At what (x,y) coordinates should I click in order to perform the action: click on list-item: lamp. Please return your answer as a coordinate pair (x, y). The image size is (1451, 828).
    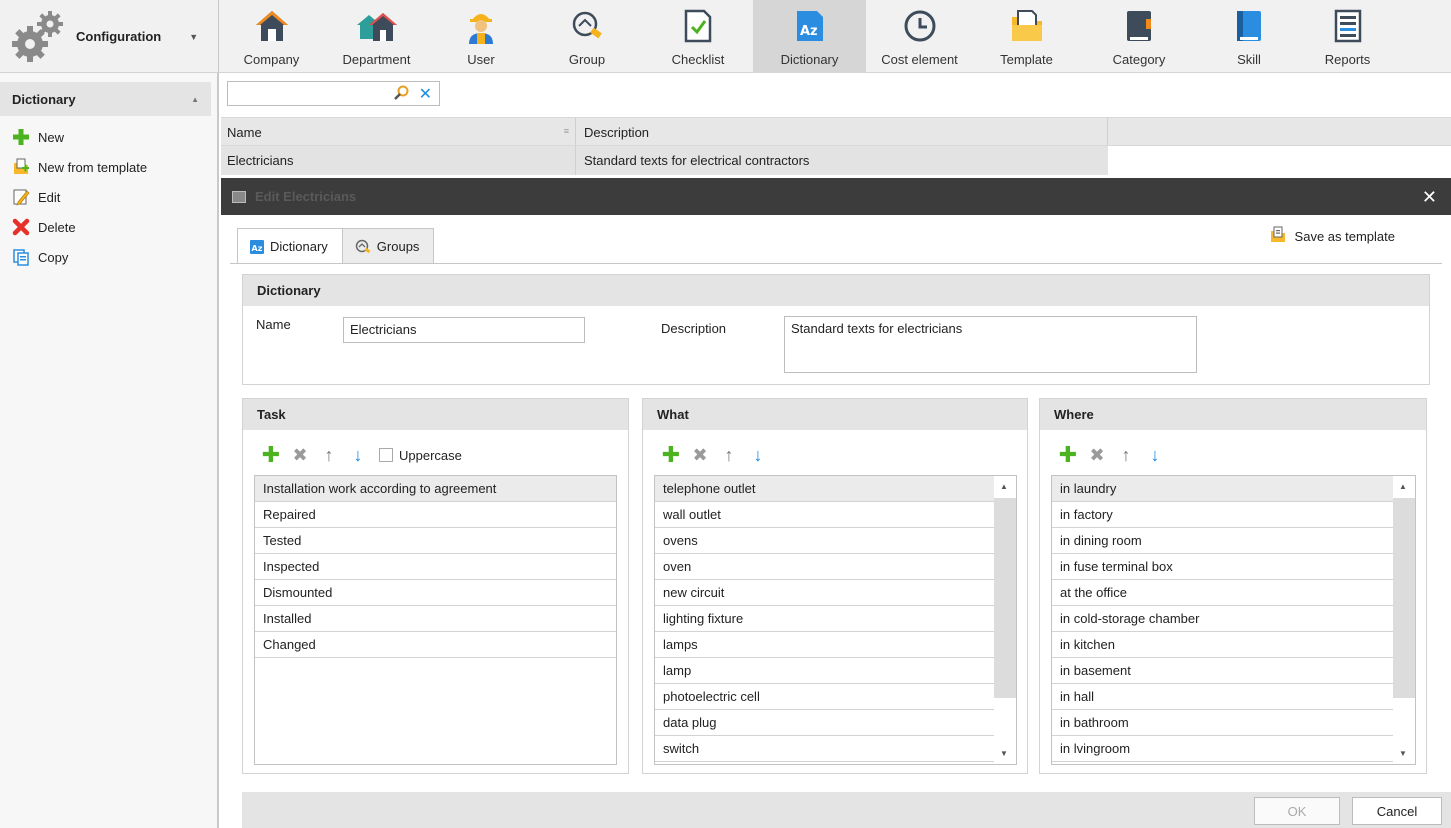
    Looking at the image, I should click on (824, 671).